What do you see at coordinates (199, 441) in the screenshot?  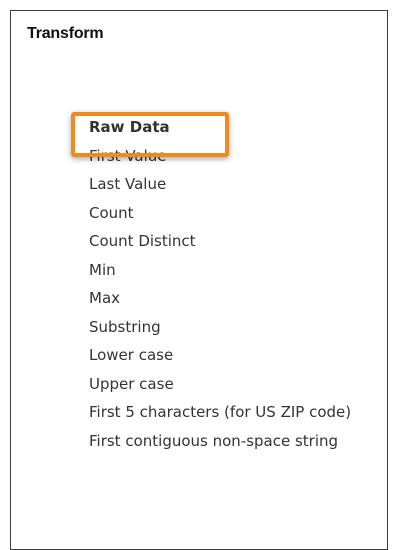 I see `option-first-contiguous-non-space: First contiguous non-space string` at bounding box center [199, 441].